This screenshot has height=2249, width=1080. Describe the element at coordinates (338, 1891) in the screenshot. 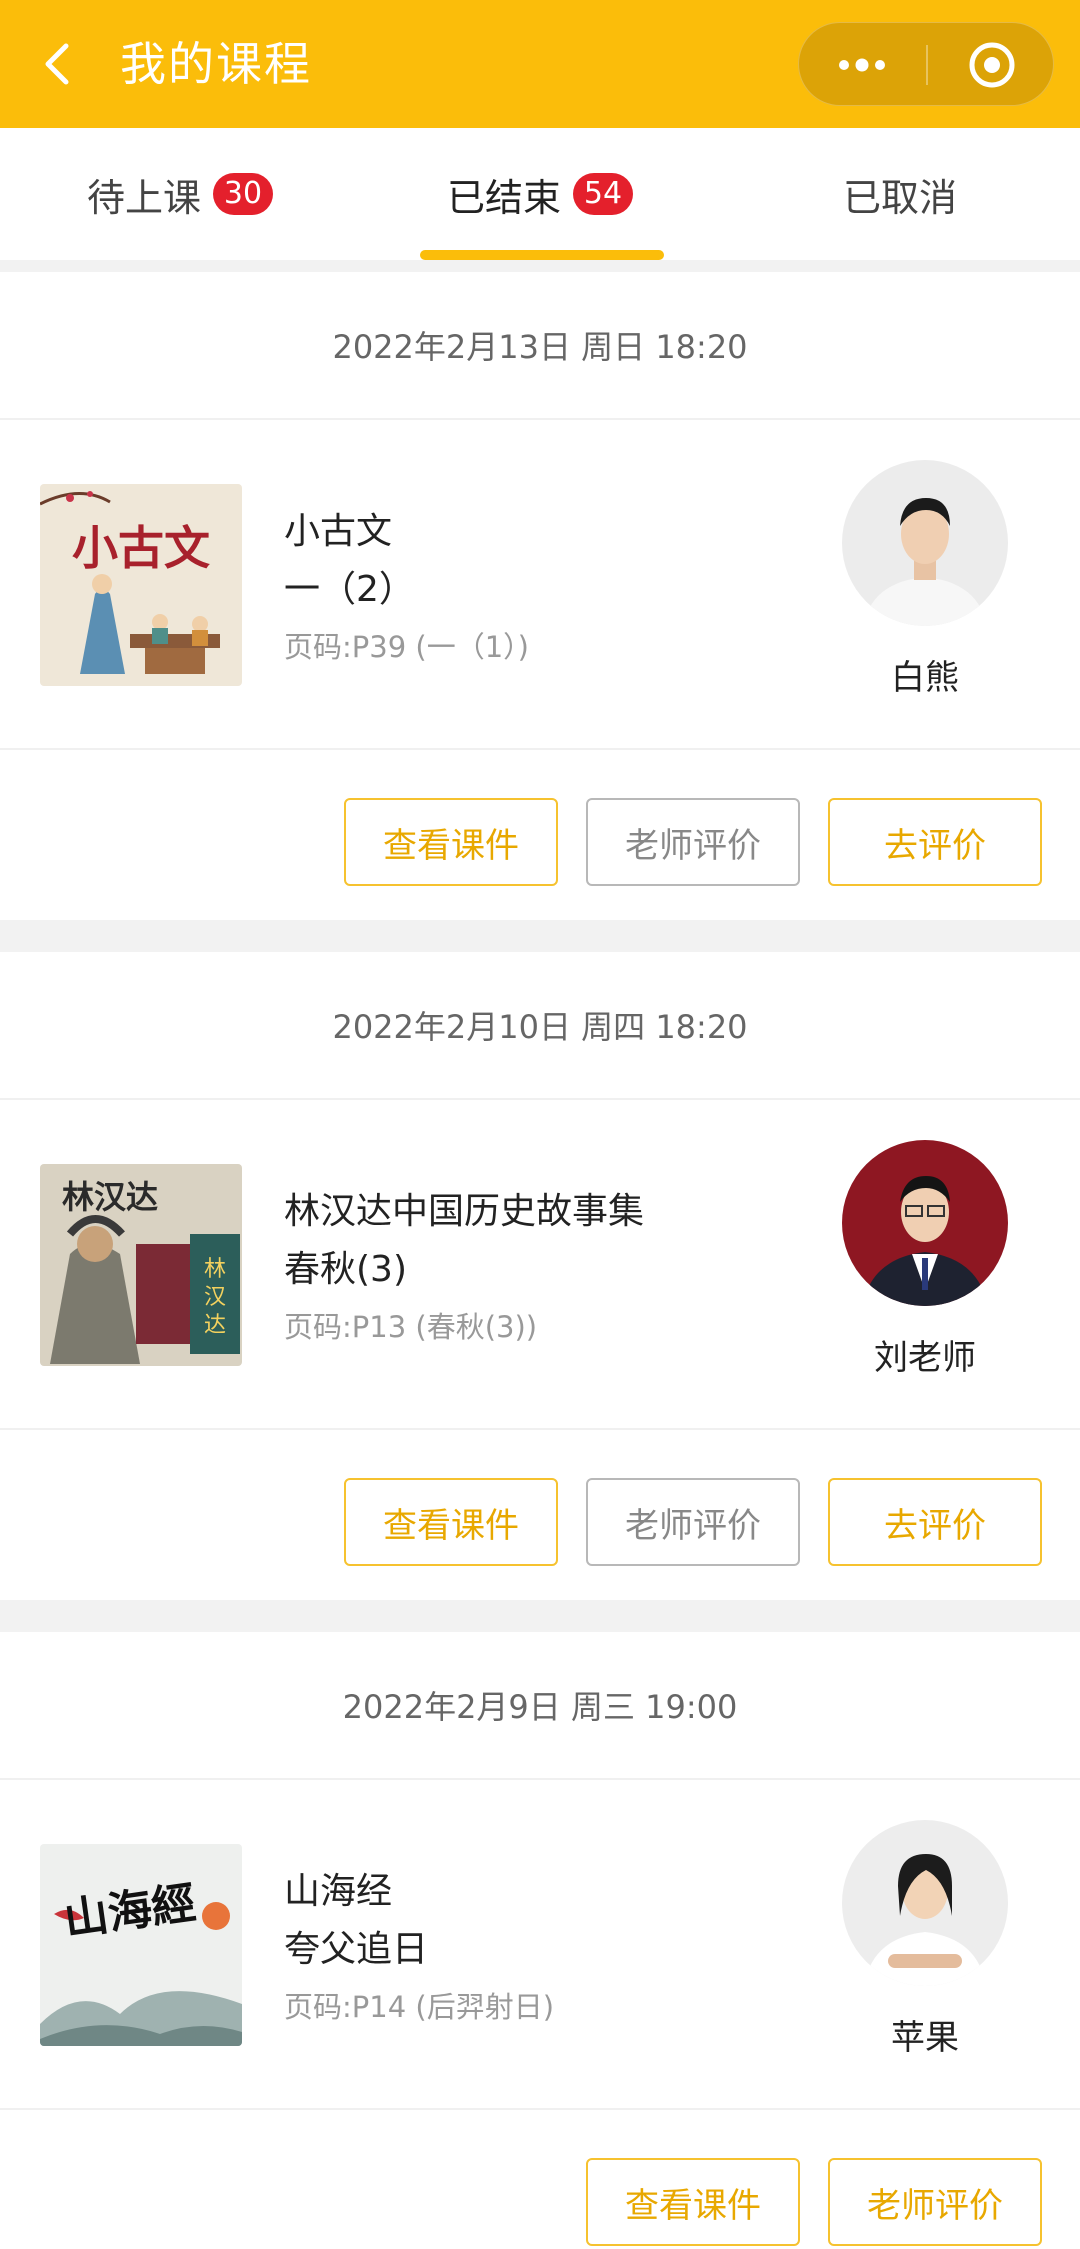

I see `course-name: 山海经` at that location.